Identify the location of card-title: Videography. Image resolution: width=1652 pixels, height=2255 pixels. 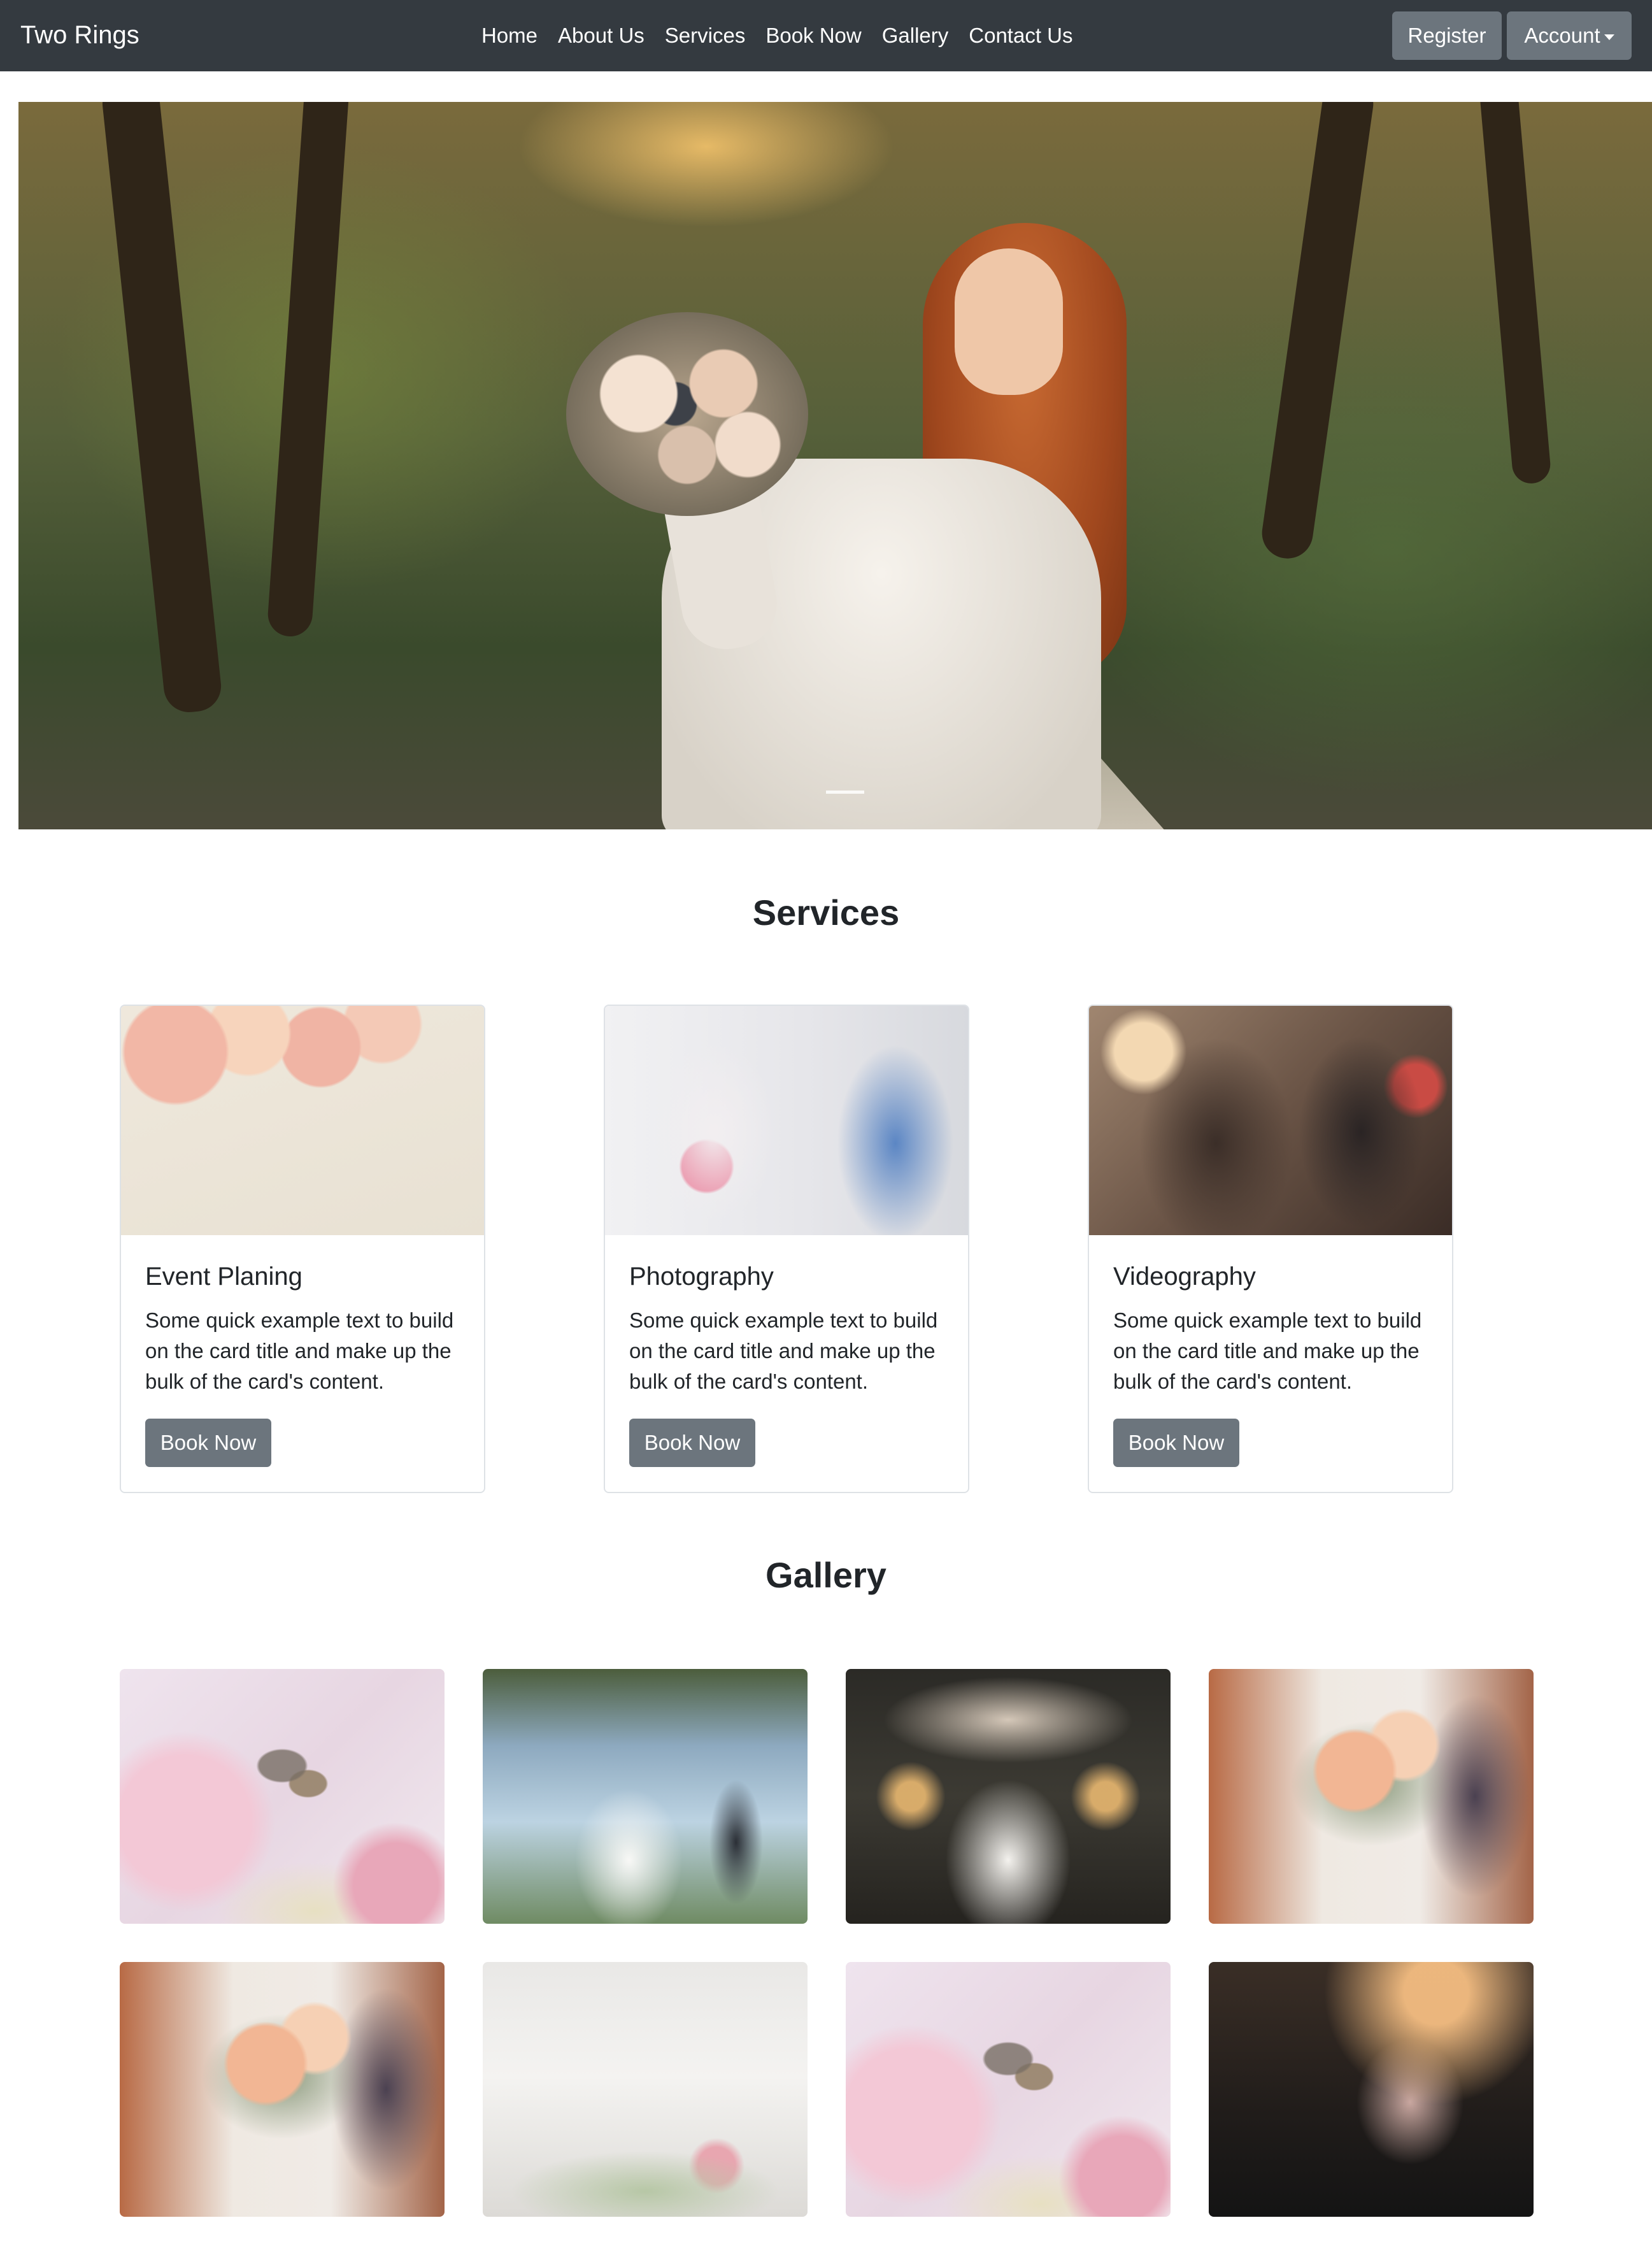
(1185, 1277).